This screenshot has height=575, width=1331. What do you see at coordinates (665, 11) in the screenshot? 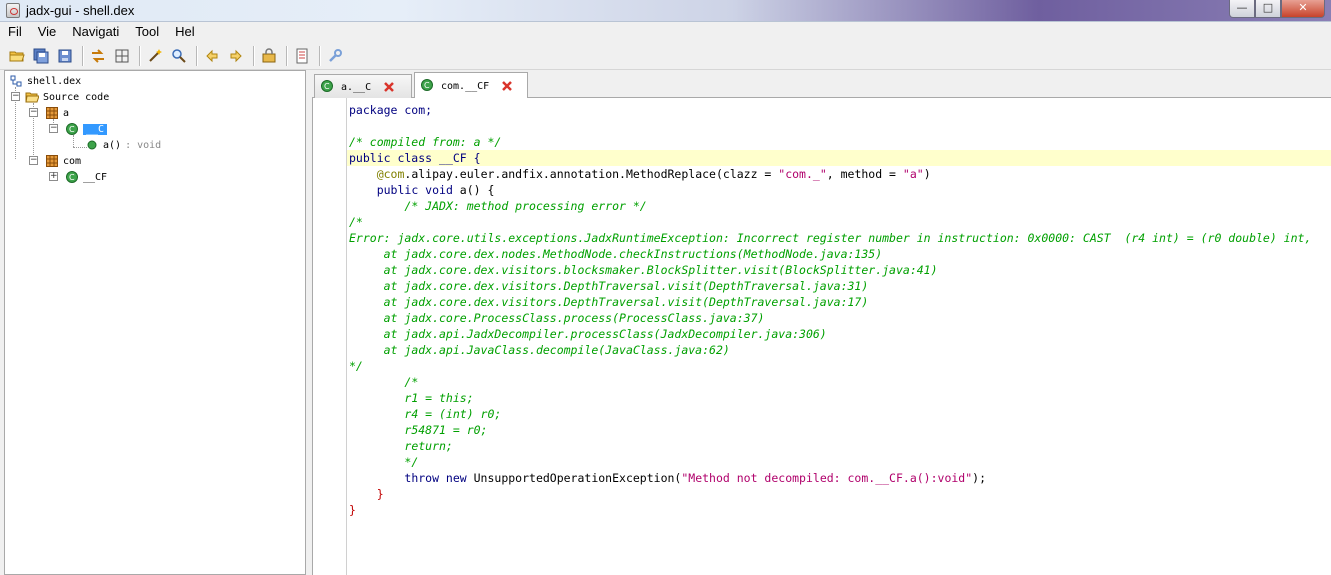
I see `title-bar: jadx-gui - shell.dex — □ ✕` at bounding box center [665, 11].